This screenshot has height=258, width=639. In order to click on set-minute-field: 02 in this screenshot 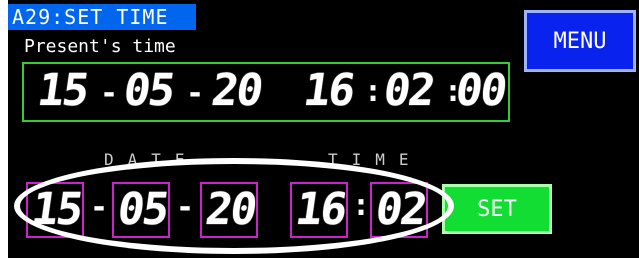, I will do `click(399, 210)`.